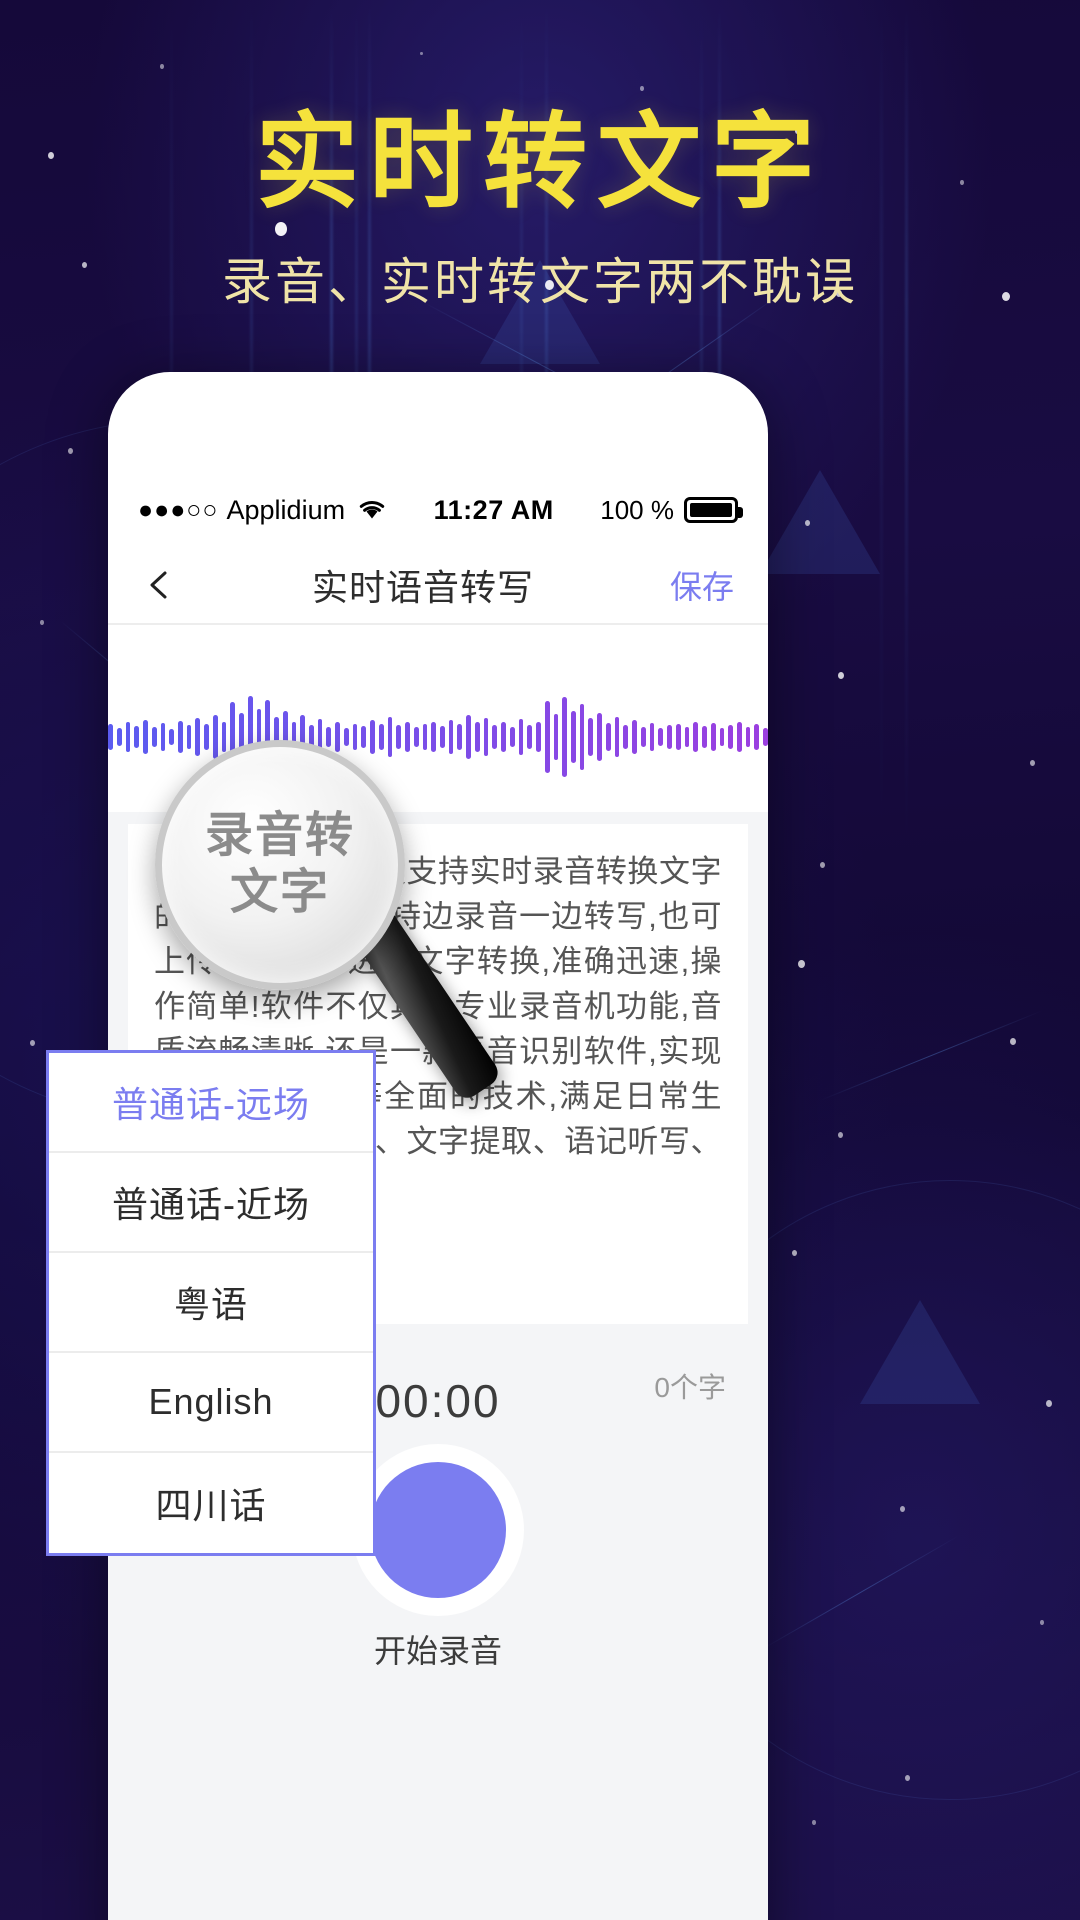 Image resolution: width=1080 pixels, height=1920 pixels. I want to click on language-option-label: 普通话-近场, so click(211, 1204).